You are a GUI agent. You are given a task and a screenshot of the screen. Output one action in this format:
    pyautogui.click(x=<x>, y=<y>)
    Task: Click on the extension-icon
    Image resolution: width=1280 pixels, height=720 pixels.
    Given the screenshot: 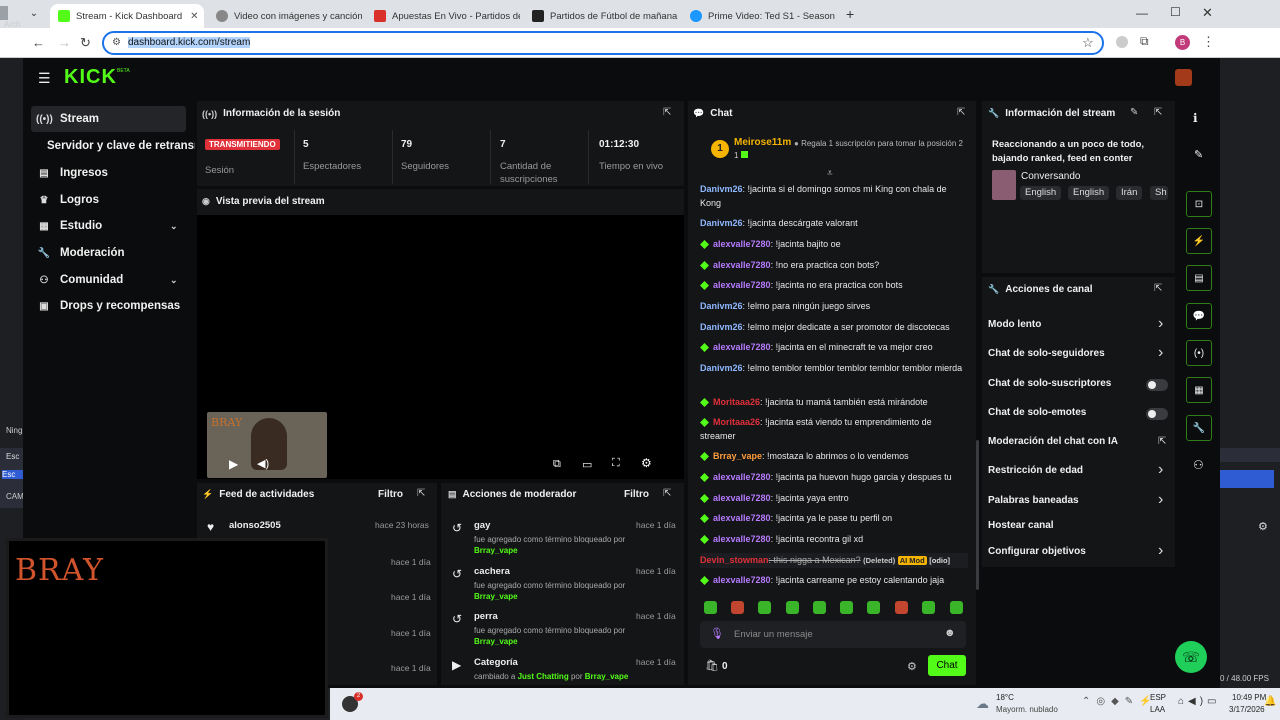 What is the action you would take?
    pyautogui.click(x=1122, y=42)
    